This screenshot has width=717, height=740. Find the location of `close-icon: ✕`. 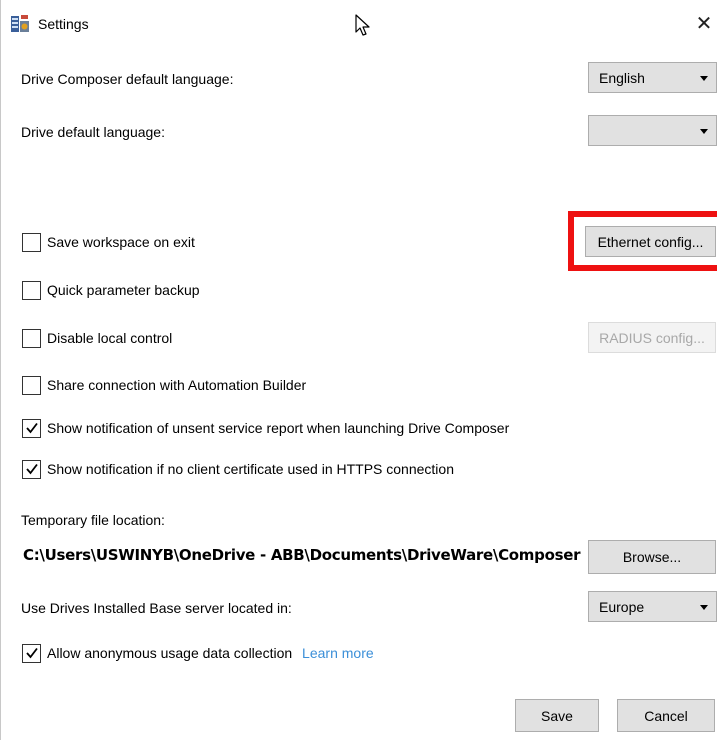

close-icon: ✕ is located at coordinates (704, 24).